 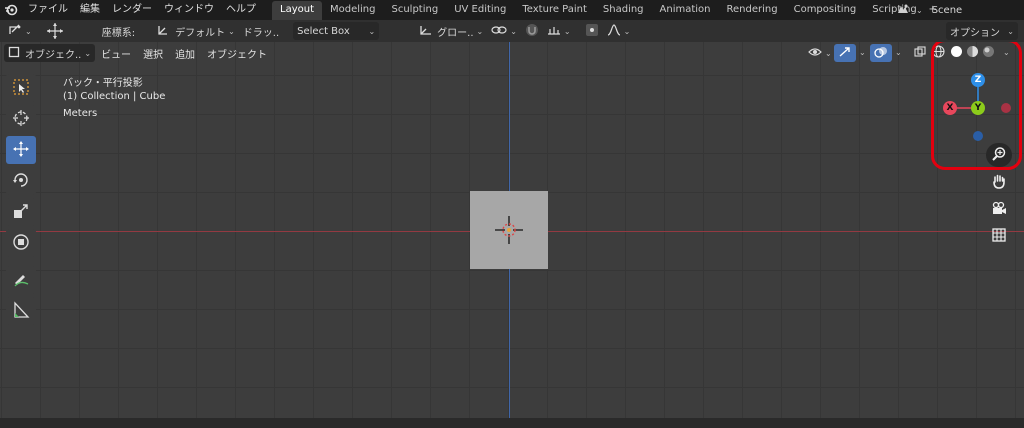 What do you see at coordinates (90, 10) in the screenshot?
I see `menu-edit: 編集` at bounding box center [90, 10].